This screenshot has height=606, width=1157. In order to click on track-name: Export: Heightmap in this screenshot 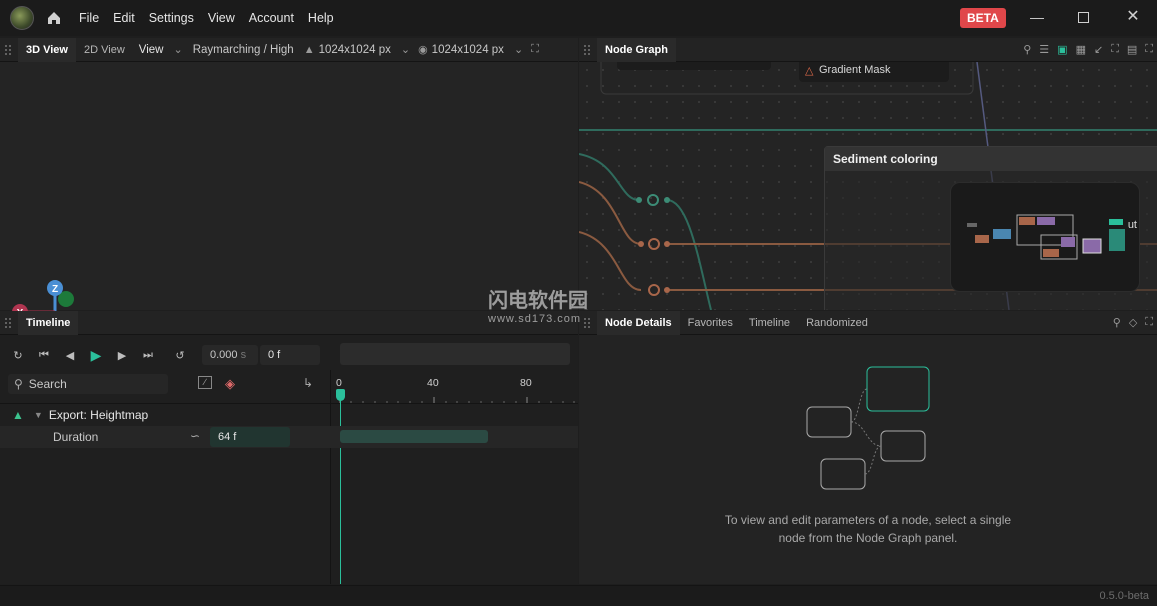, I will do `click(98, 415)`.